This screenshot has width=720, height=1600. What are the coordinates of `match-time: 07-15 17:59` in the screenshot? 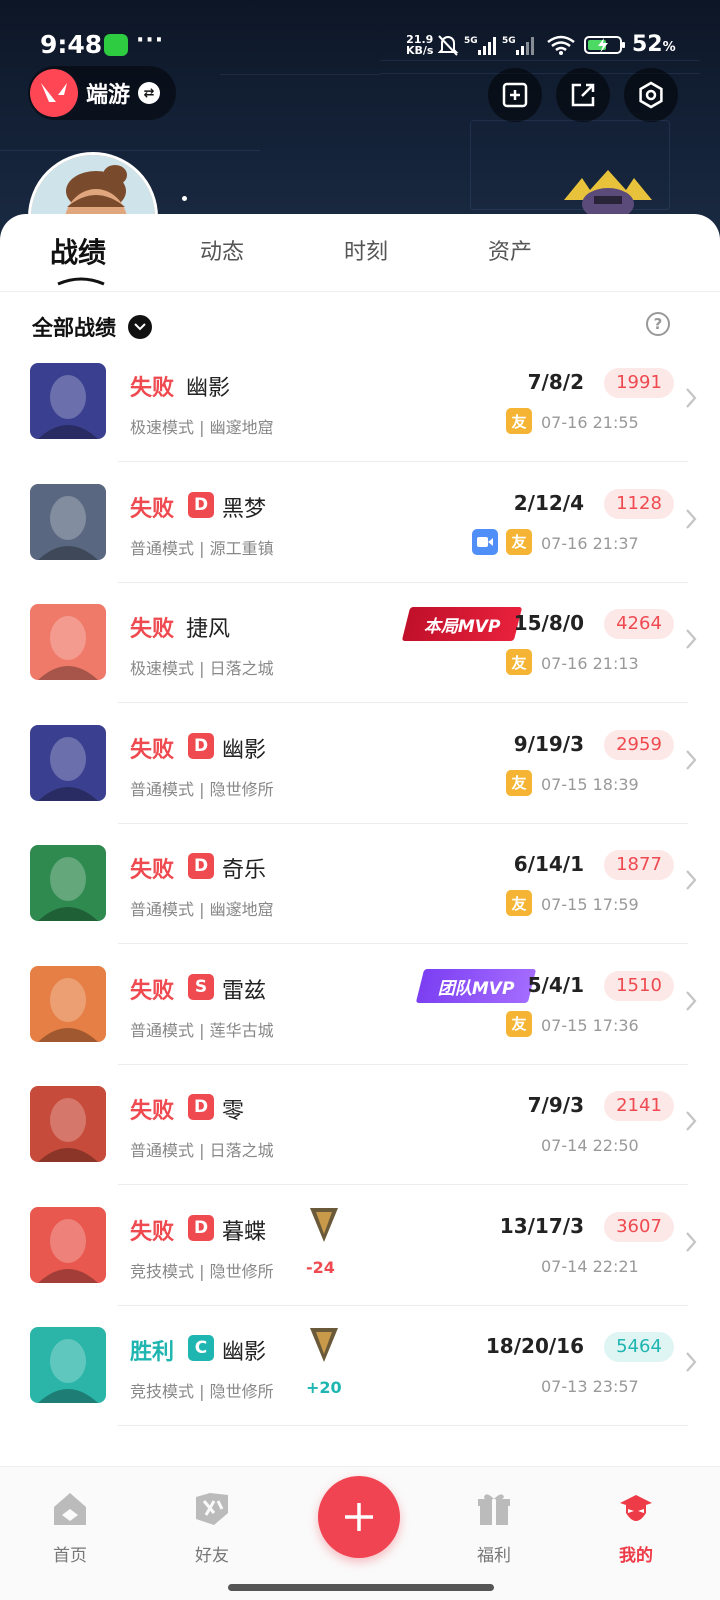 It's located at (590, 904).